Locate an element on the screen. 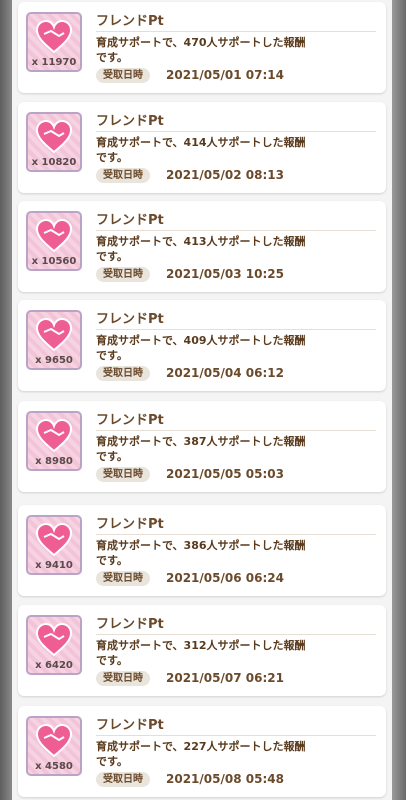 The image size is (406, 800). friend-point-icon: x 6420 is located at coordinates (54, 645).